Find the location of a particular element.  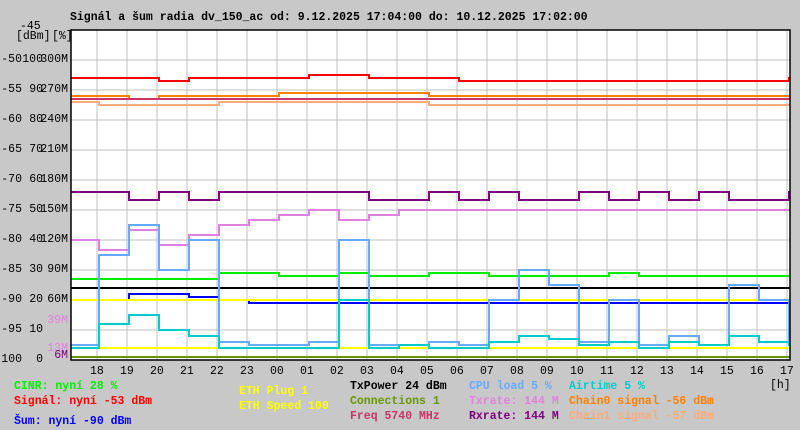

y-tick-rate: 150M is located at coordinates (54, 209).